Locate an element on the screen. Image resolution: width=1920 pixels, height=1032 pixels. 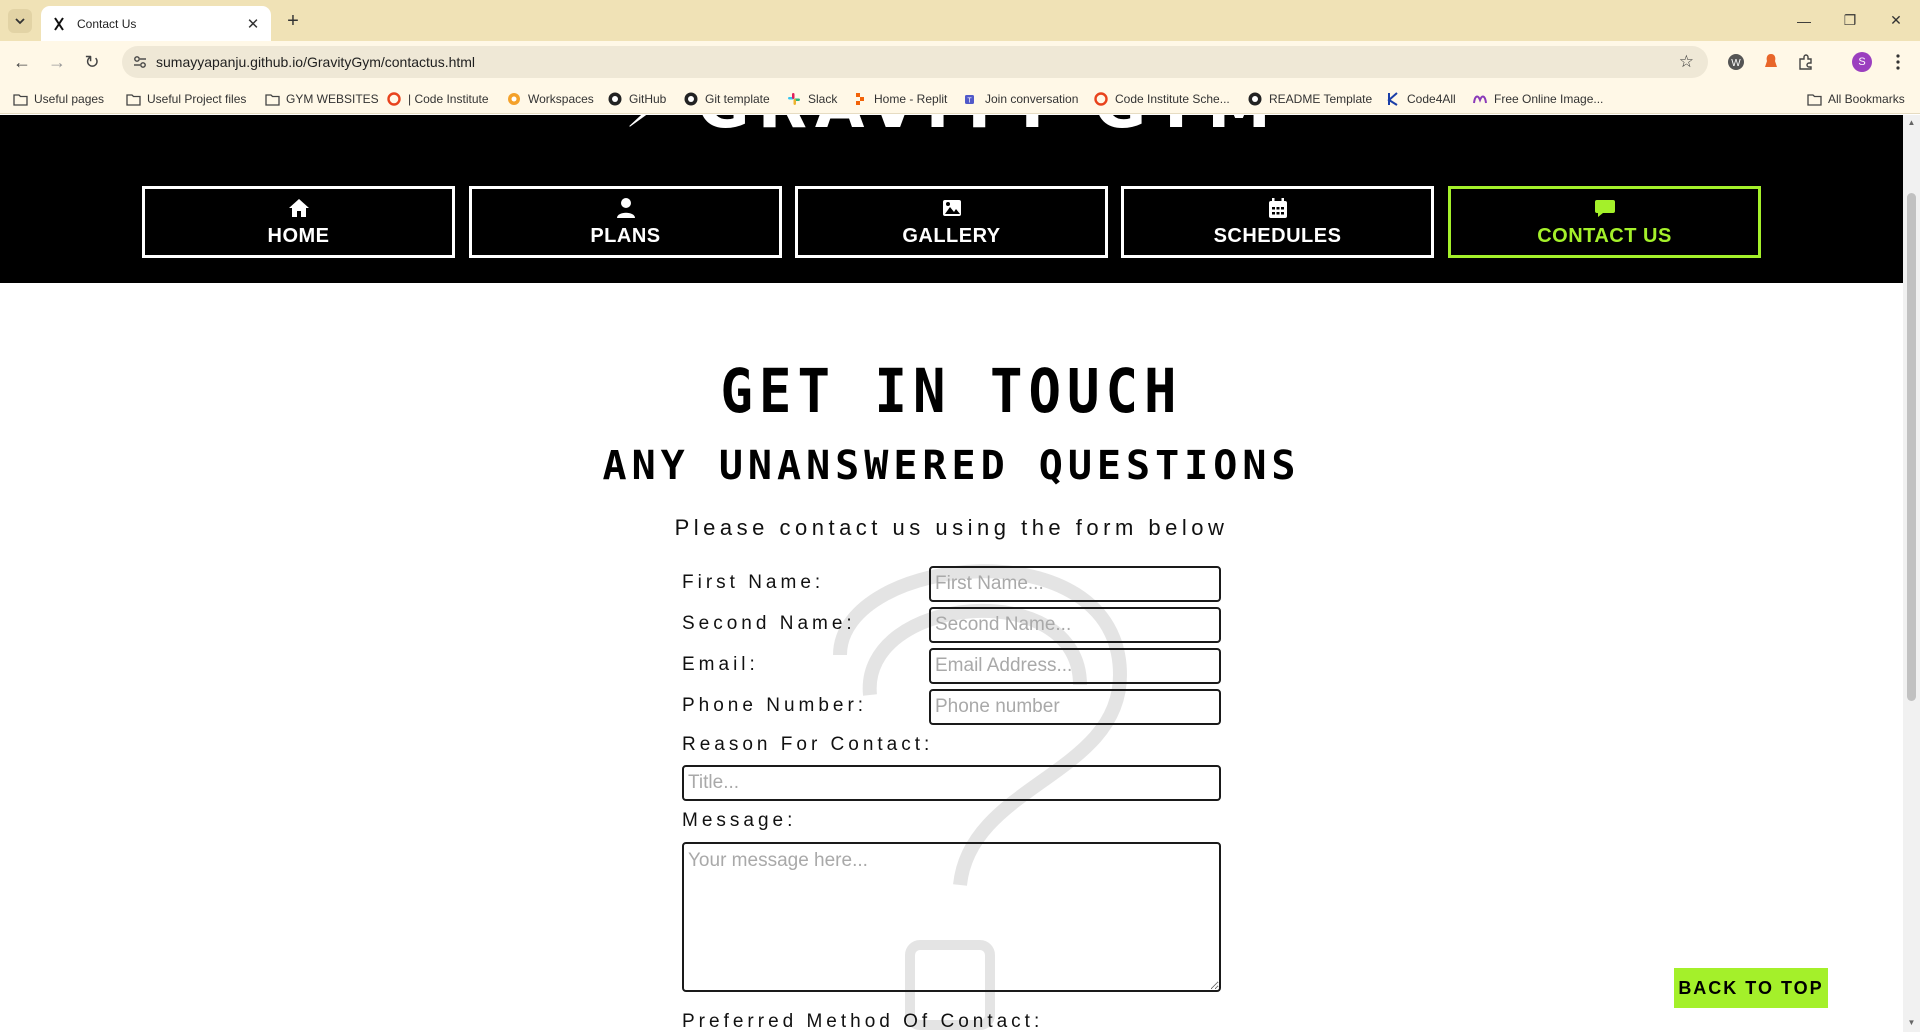
bookmark-label: Slack is located at coordinates (823, 99).